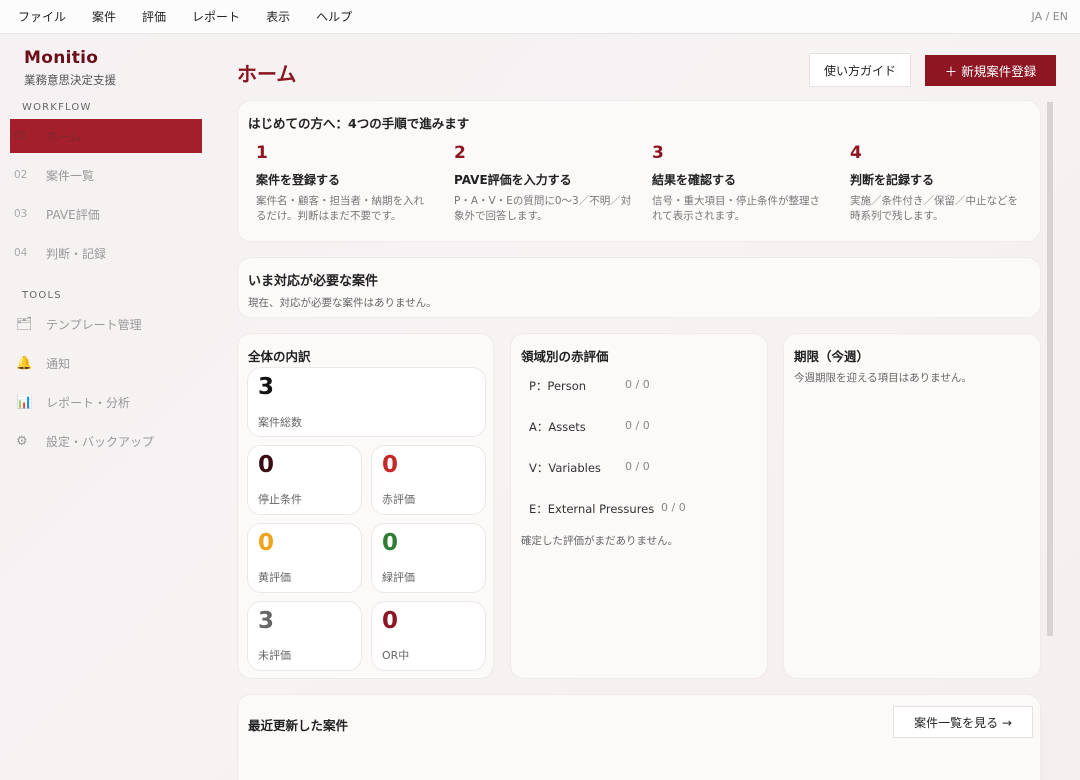 This screenshot has height=780, width=1080. Describe the element at coordinates (61, 58) in the screenshot. I see `brand-logo: Monitio` at that location.